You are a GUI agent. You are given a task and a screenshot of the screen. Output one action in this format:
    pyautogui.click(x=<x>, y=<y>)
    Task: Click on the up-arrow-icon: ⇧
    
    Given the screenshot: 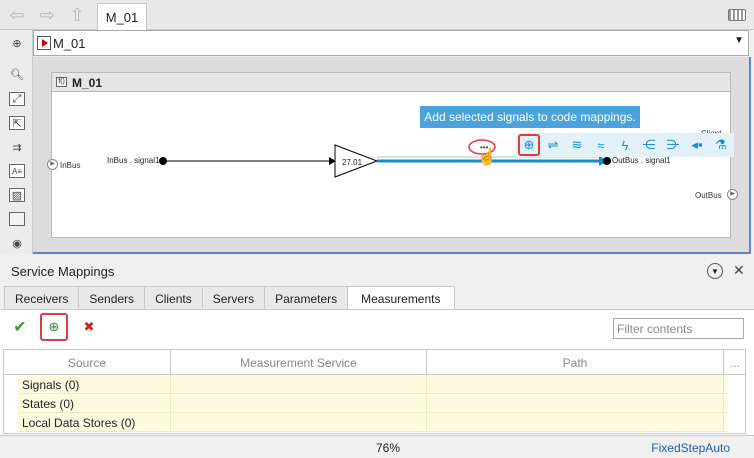 What is the action you would take?
    pyautogui.click(x=77, y=15)
    